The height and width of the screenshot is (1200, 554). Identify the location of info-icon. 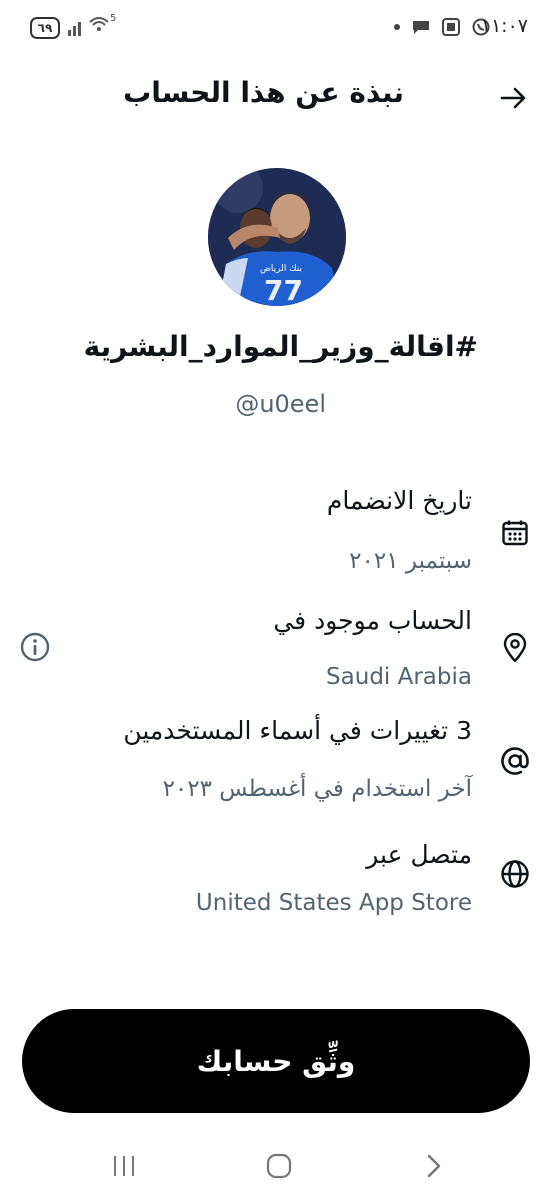
(35, 647).